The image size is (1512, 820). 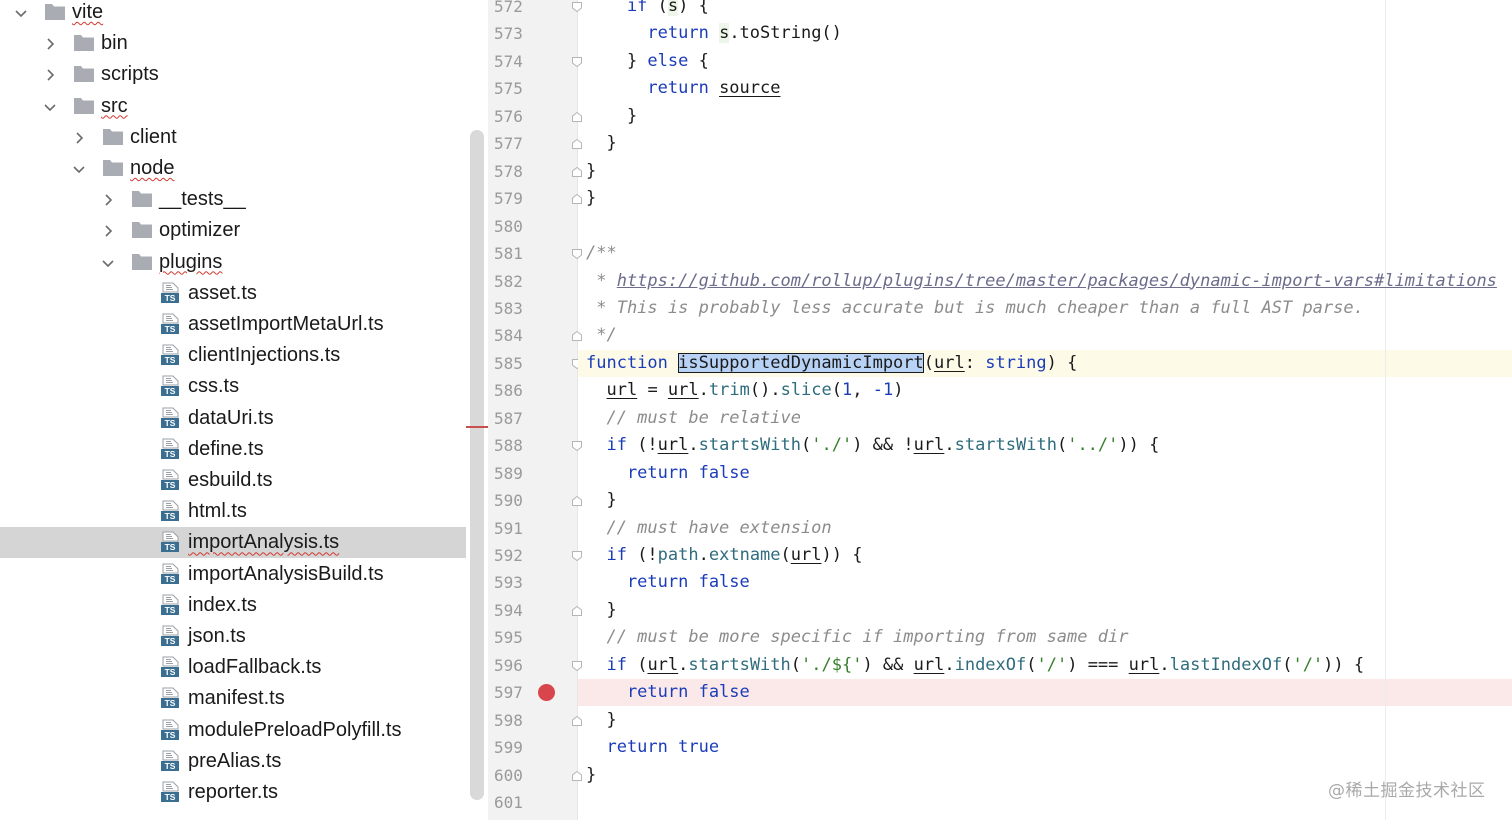 What do you see at coordinates (233, 511) in the screenshot?
I see `tree-file-row: TS html.ts` at bounding box center [233, 511].